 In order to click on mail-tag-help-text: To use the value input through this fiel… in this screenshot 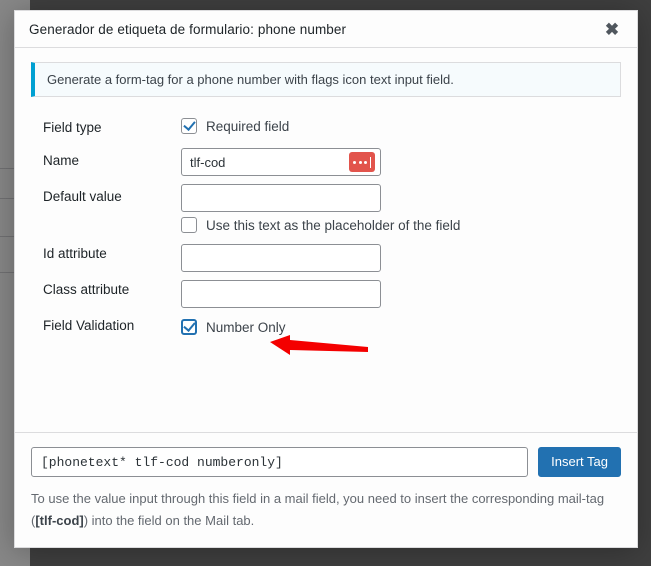, I will do `click(326, 509)`.